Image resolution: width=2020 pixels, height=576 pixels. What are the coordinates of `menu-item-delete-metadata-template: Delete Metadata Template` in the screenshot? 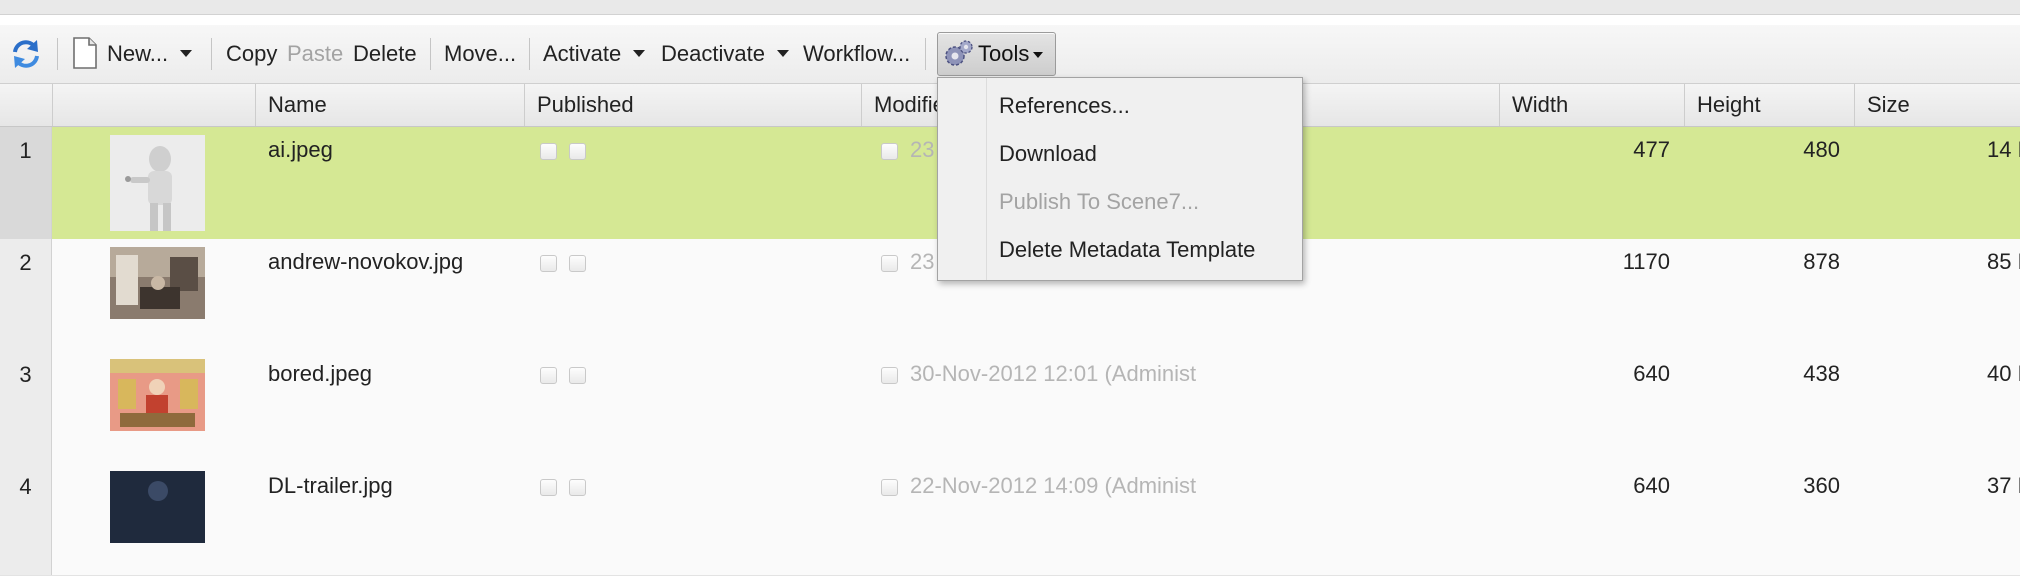 It's located at (1127, 250).